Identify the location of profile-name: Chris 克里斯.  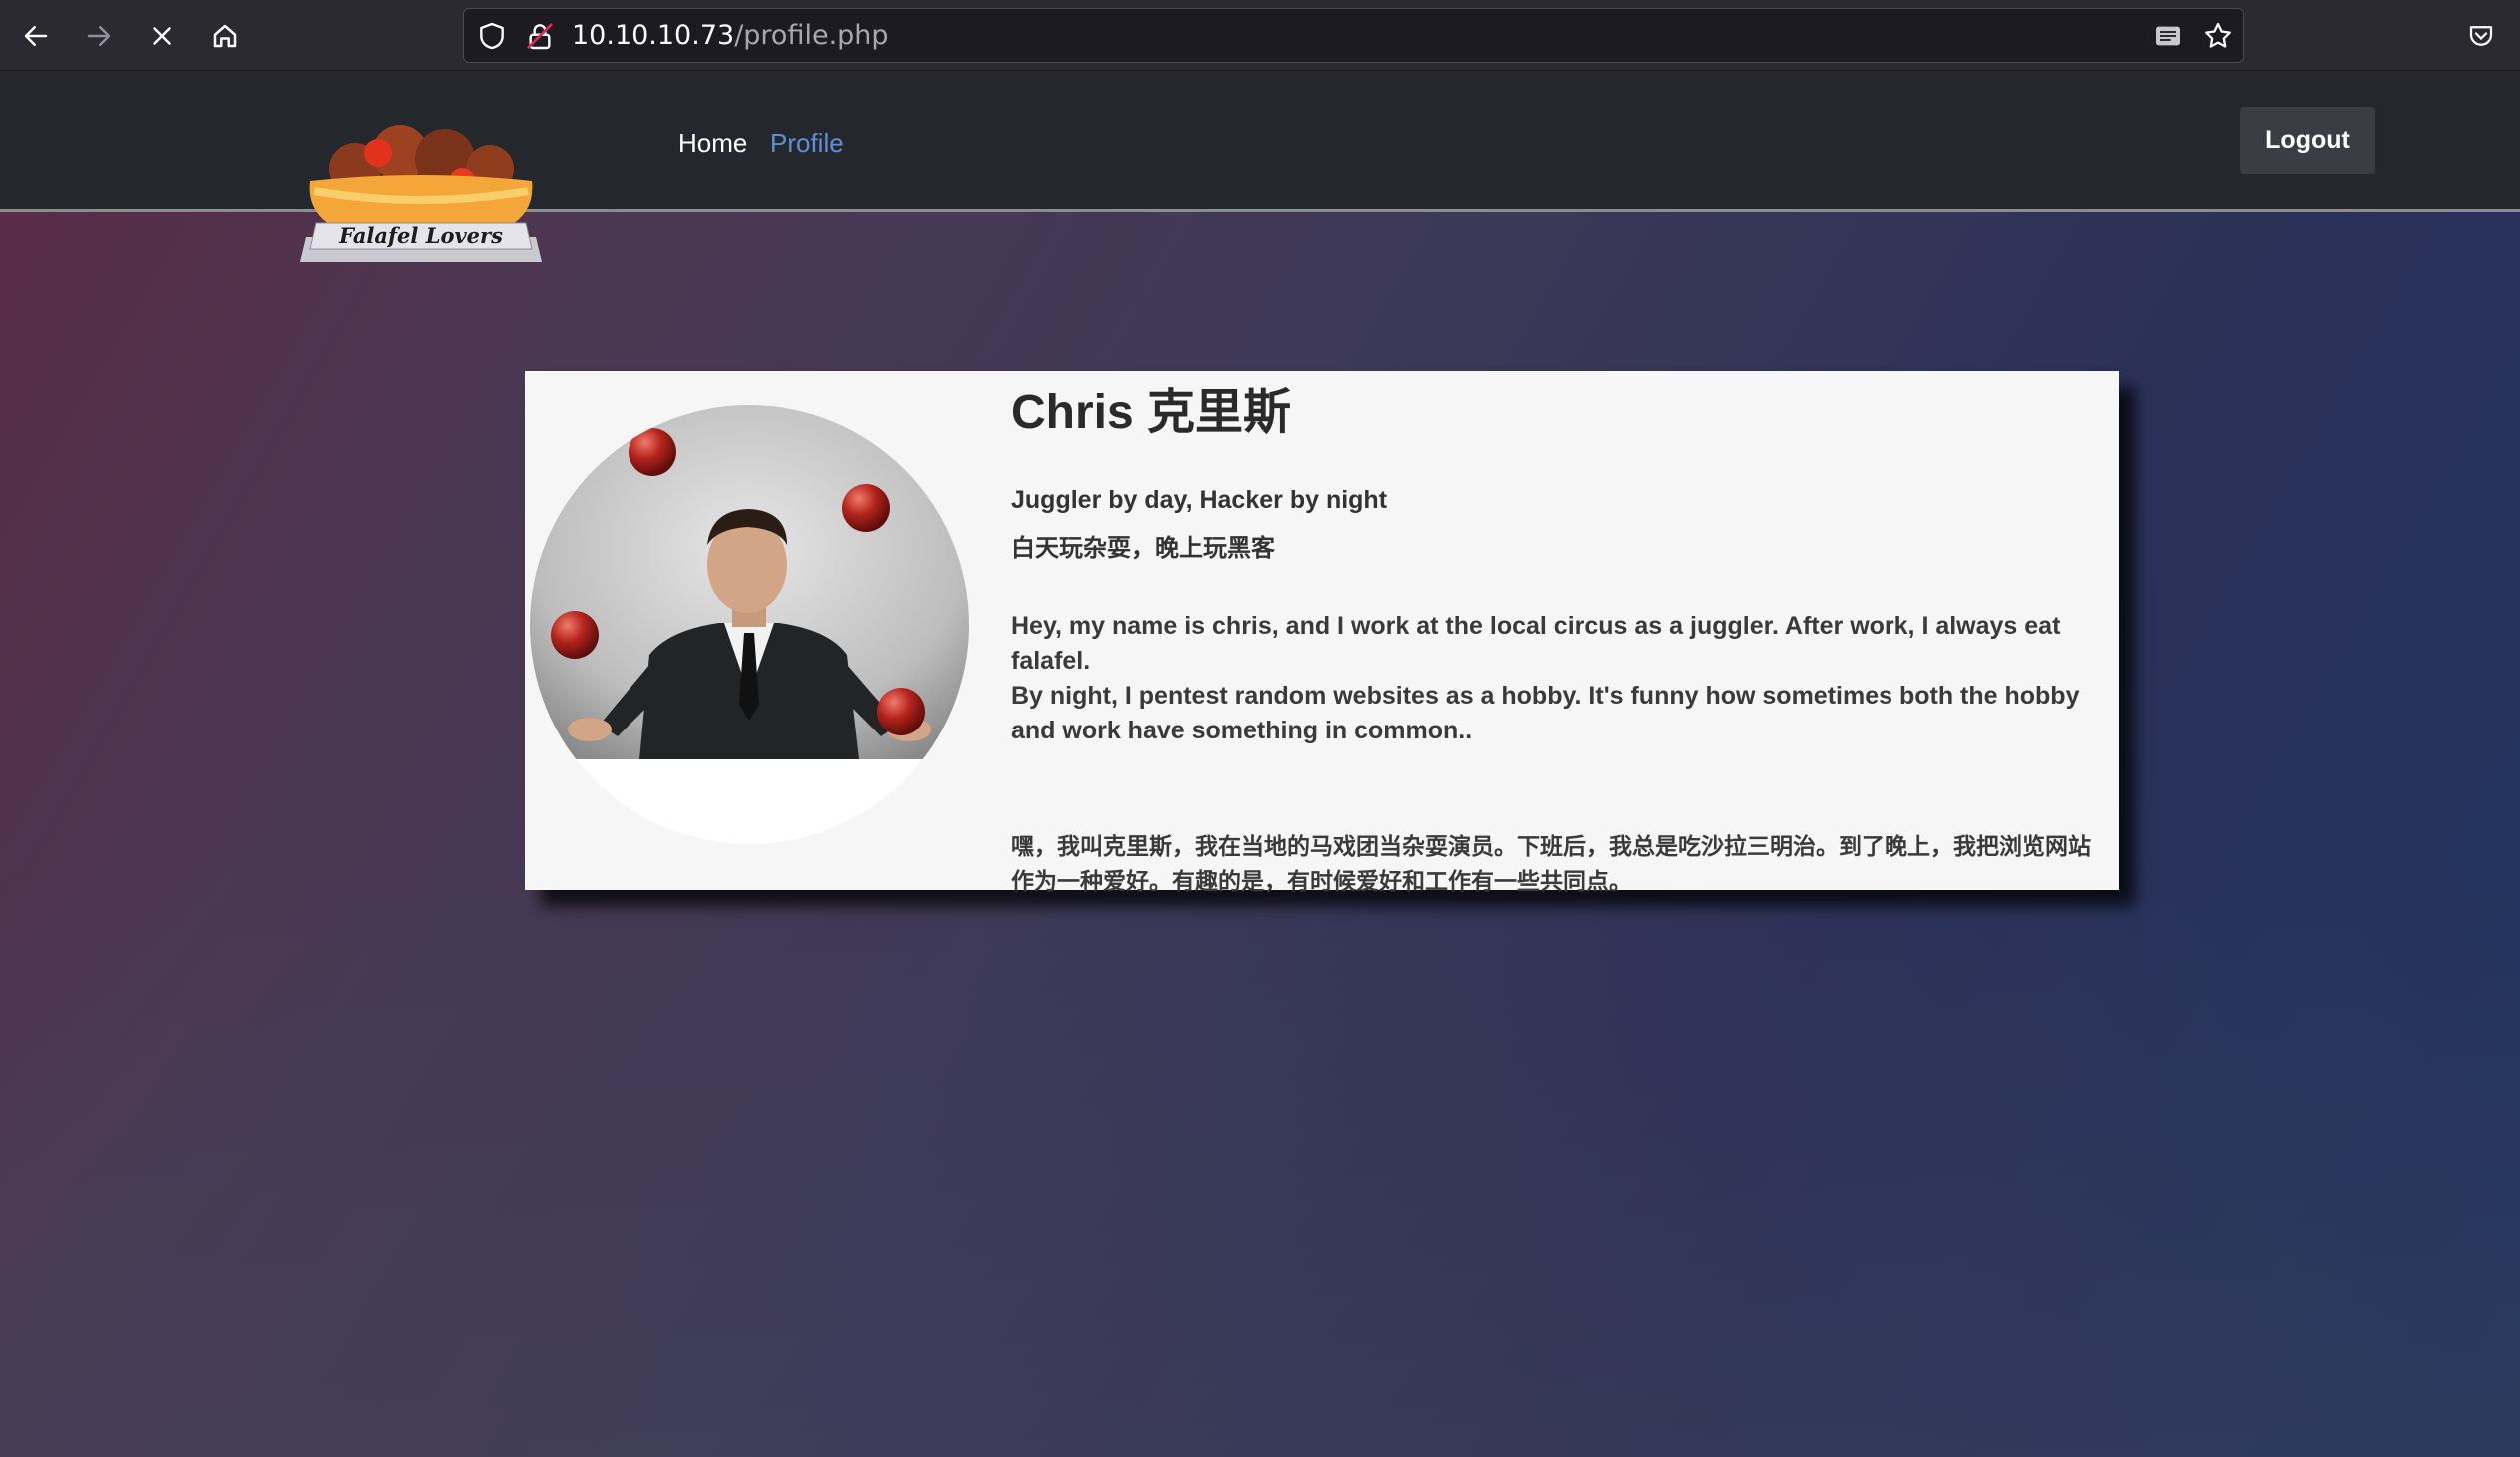
(1151, 412).